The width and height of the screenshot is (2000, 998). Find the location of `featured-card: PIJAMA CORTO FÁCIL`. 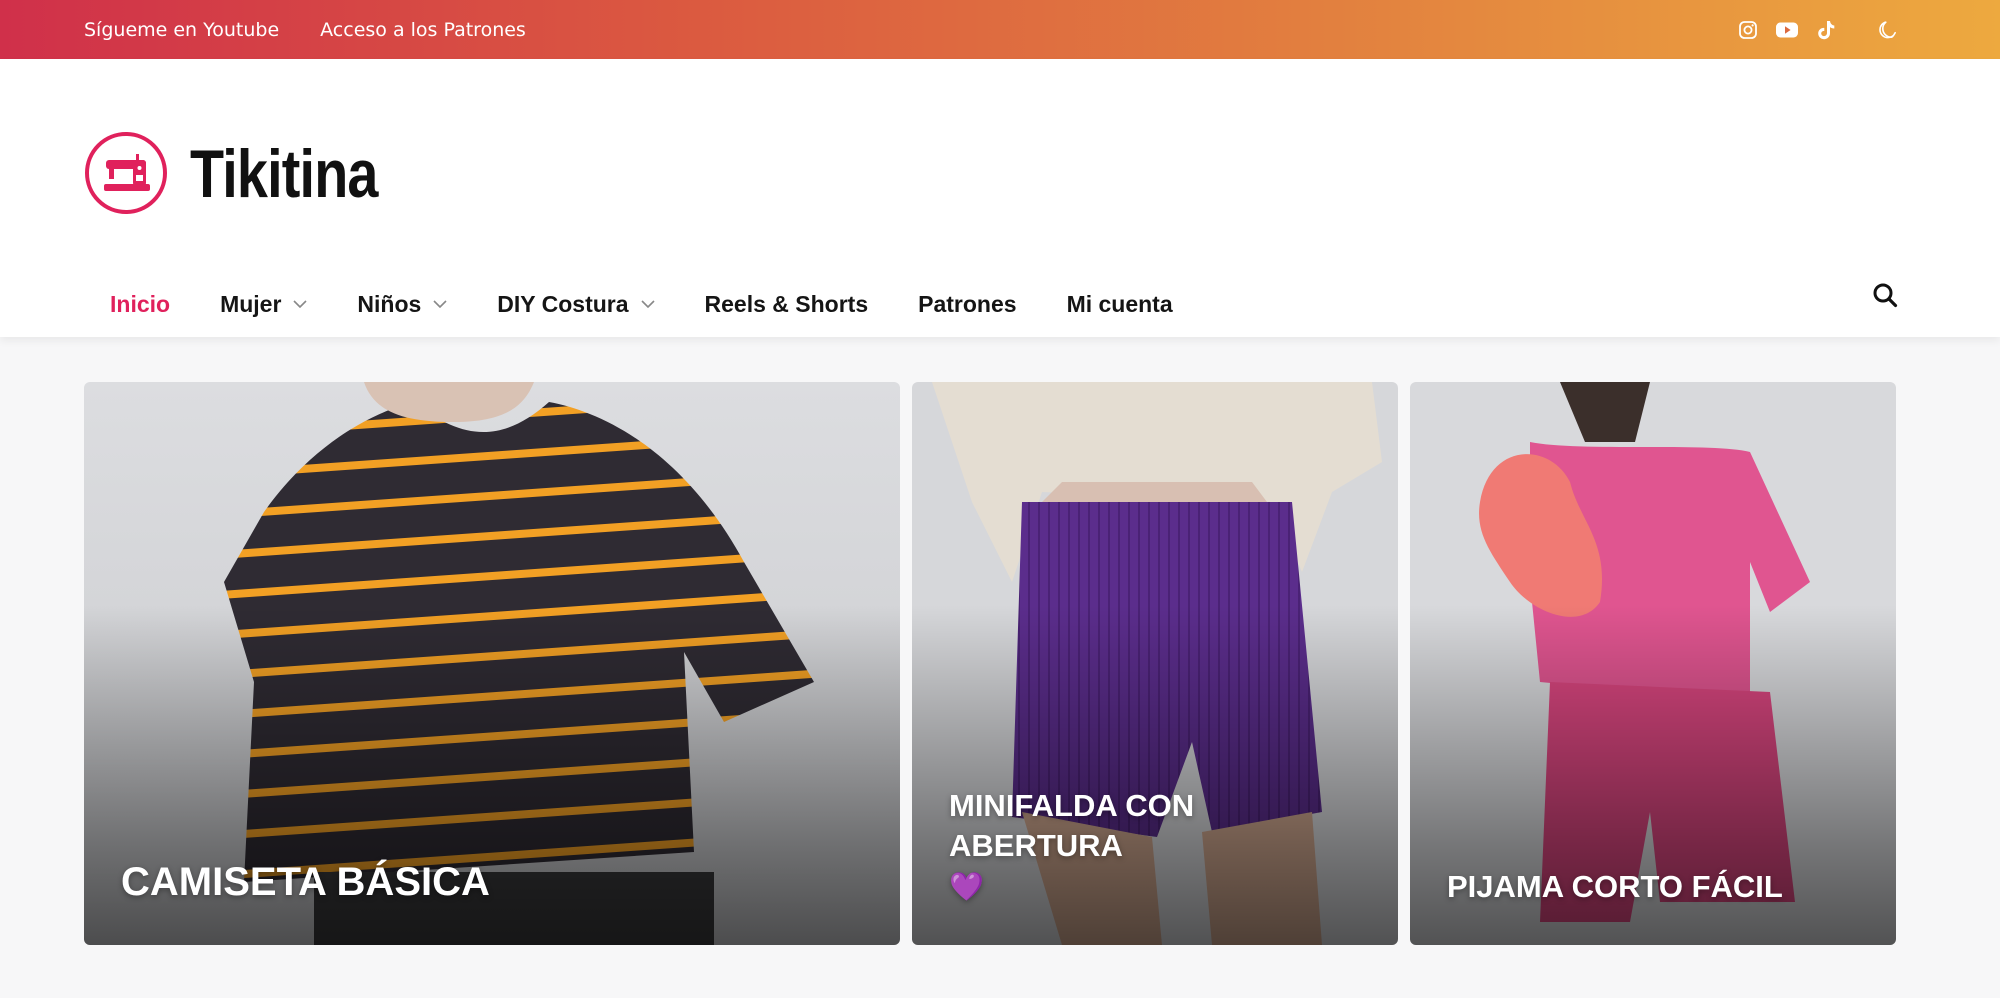

featured-card: PIJAMA CORTO FÁCIL is located at coordinates (1653, 663).